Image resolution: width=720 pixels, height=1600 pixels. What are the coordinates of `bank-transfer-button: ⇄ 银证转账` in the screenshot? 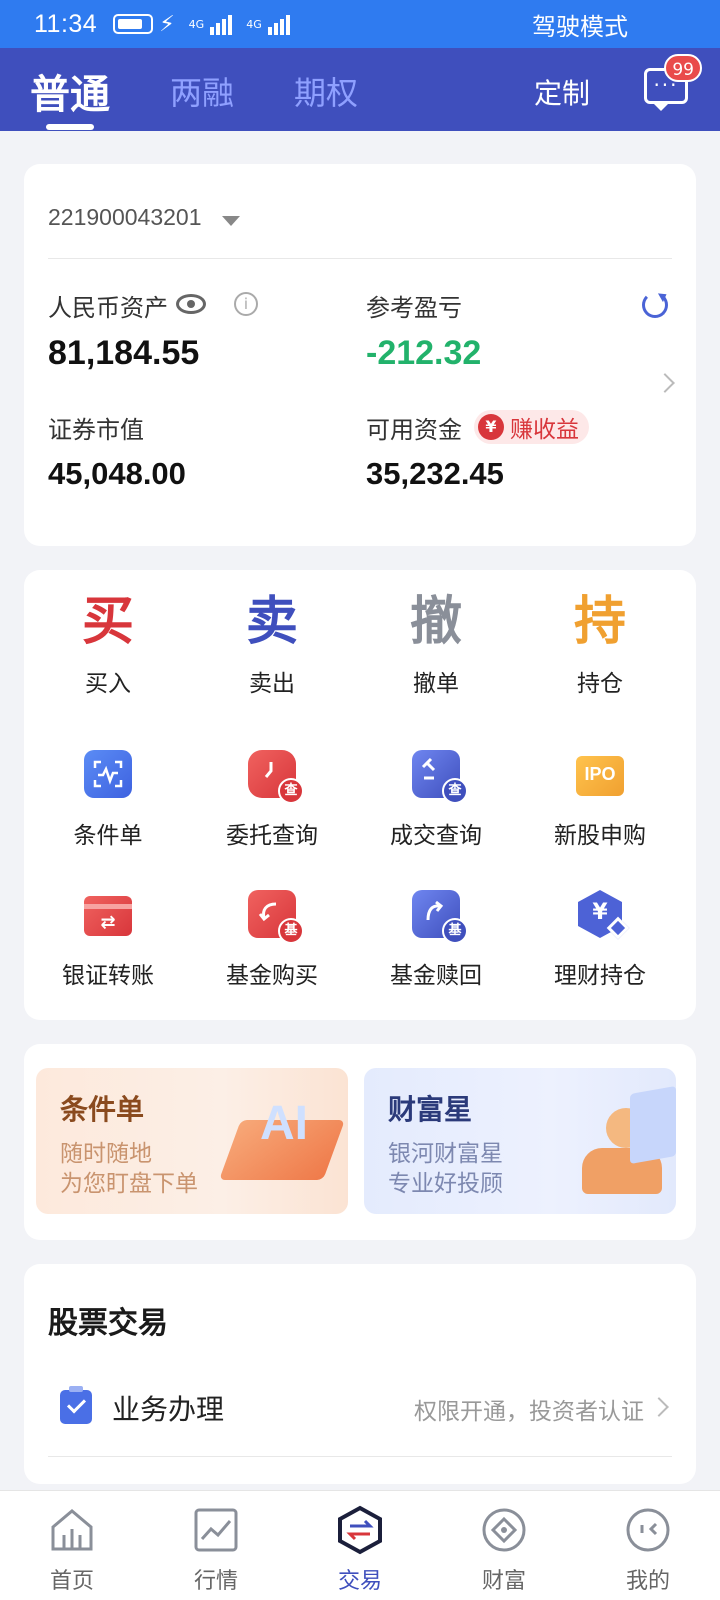 It's located at (108, 939).